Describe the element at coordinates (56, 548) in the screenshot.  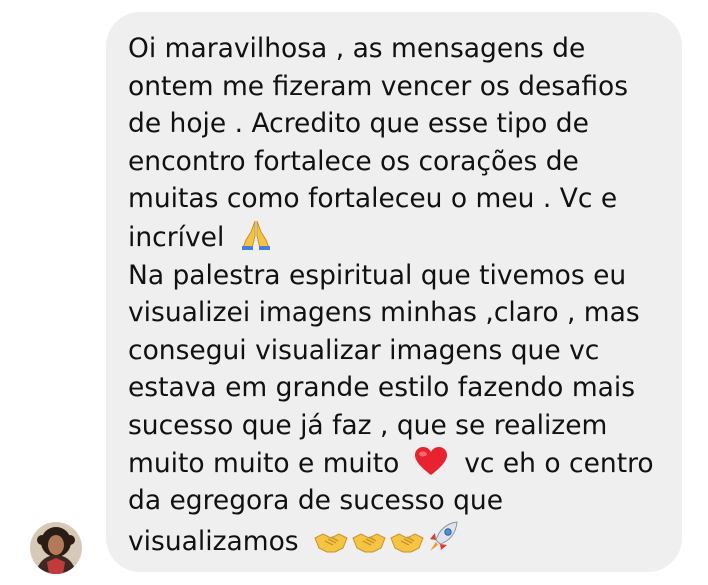
I see `sender-avatar` at that location.